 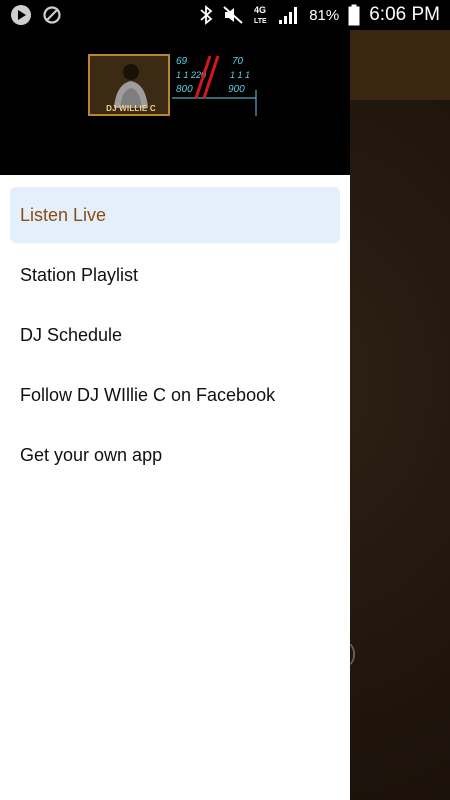 I want to click on drawer-header: DJ WILLIE C 69 70 1 1 220 1 1 1 800 900, so click(x=175, y=102).